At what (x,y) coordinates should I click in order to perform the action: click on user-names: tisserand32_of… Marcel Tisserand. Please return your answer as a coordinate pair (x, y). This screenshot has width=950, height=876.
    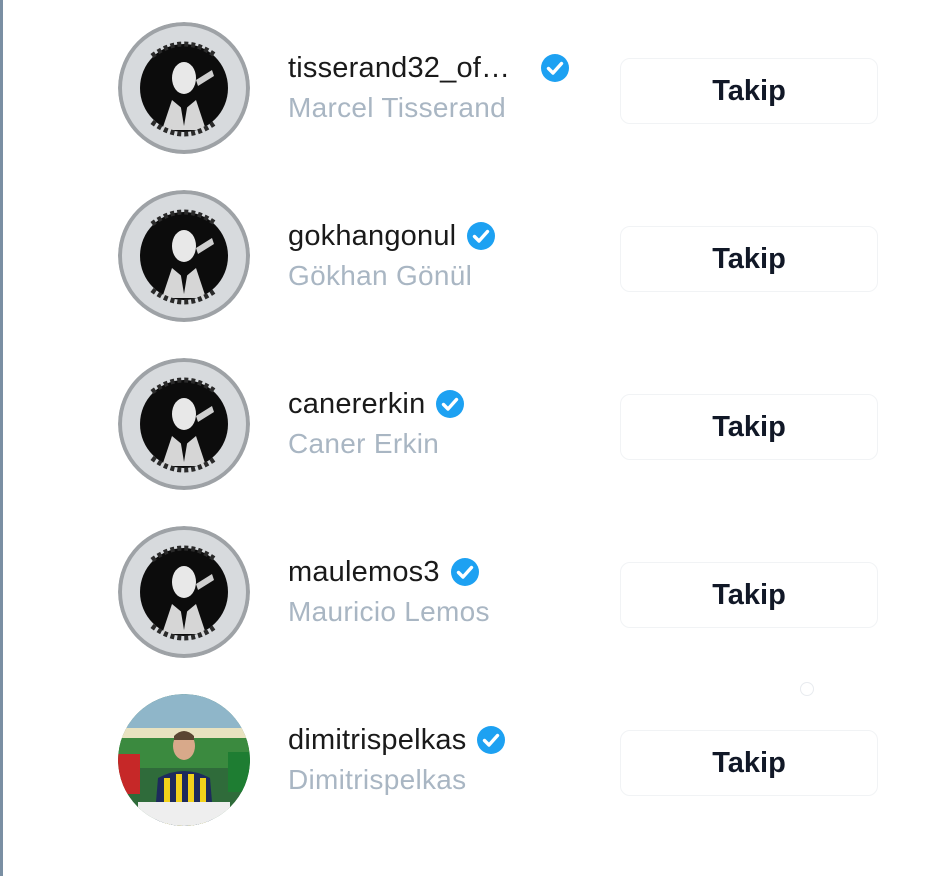
    Looking at the image, I should click on (429, 86).